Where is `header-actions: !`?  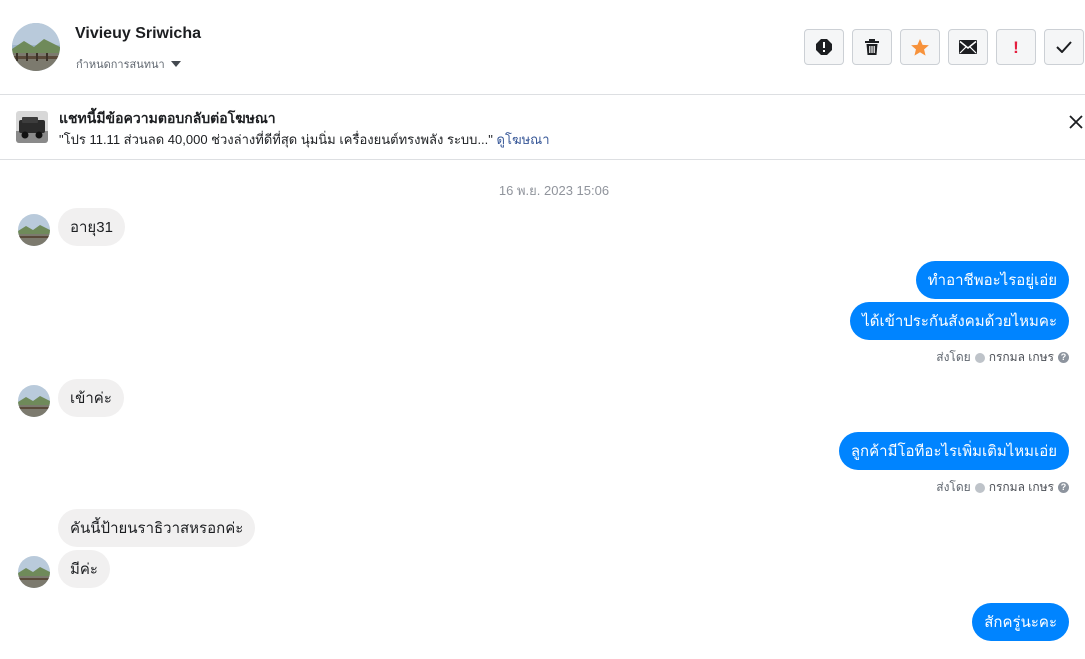 header-actions: ! is located at coordinates (944, 47).